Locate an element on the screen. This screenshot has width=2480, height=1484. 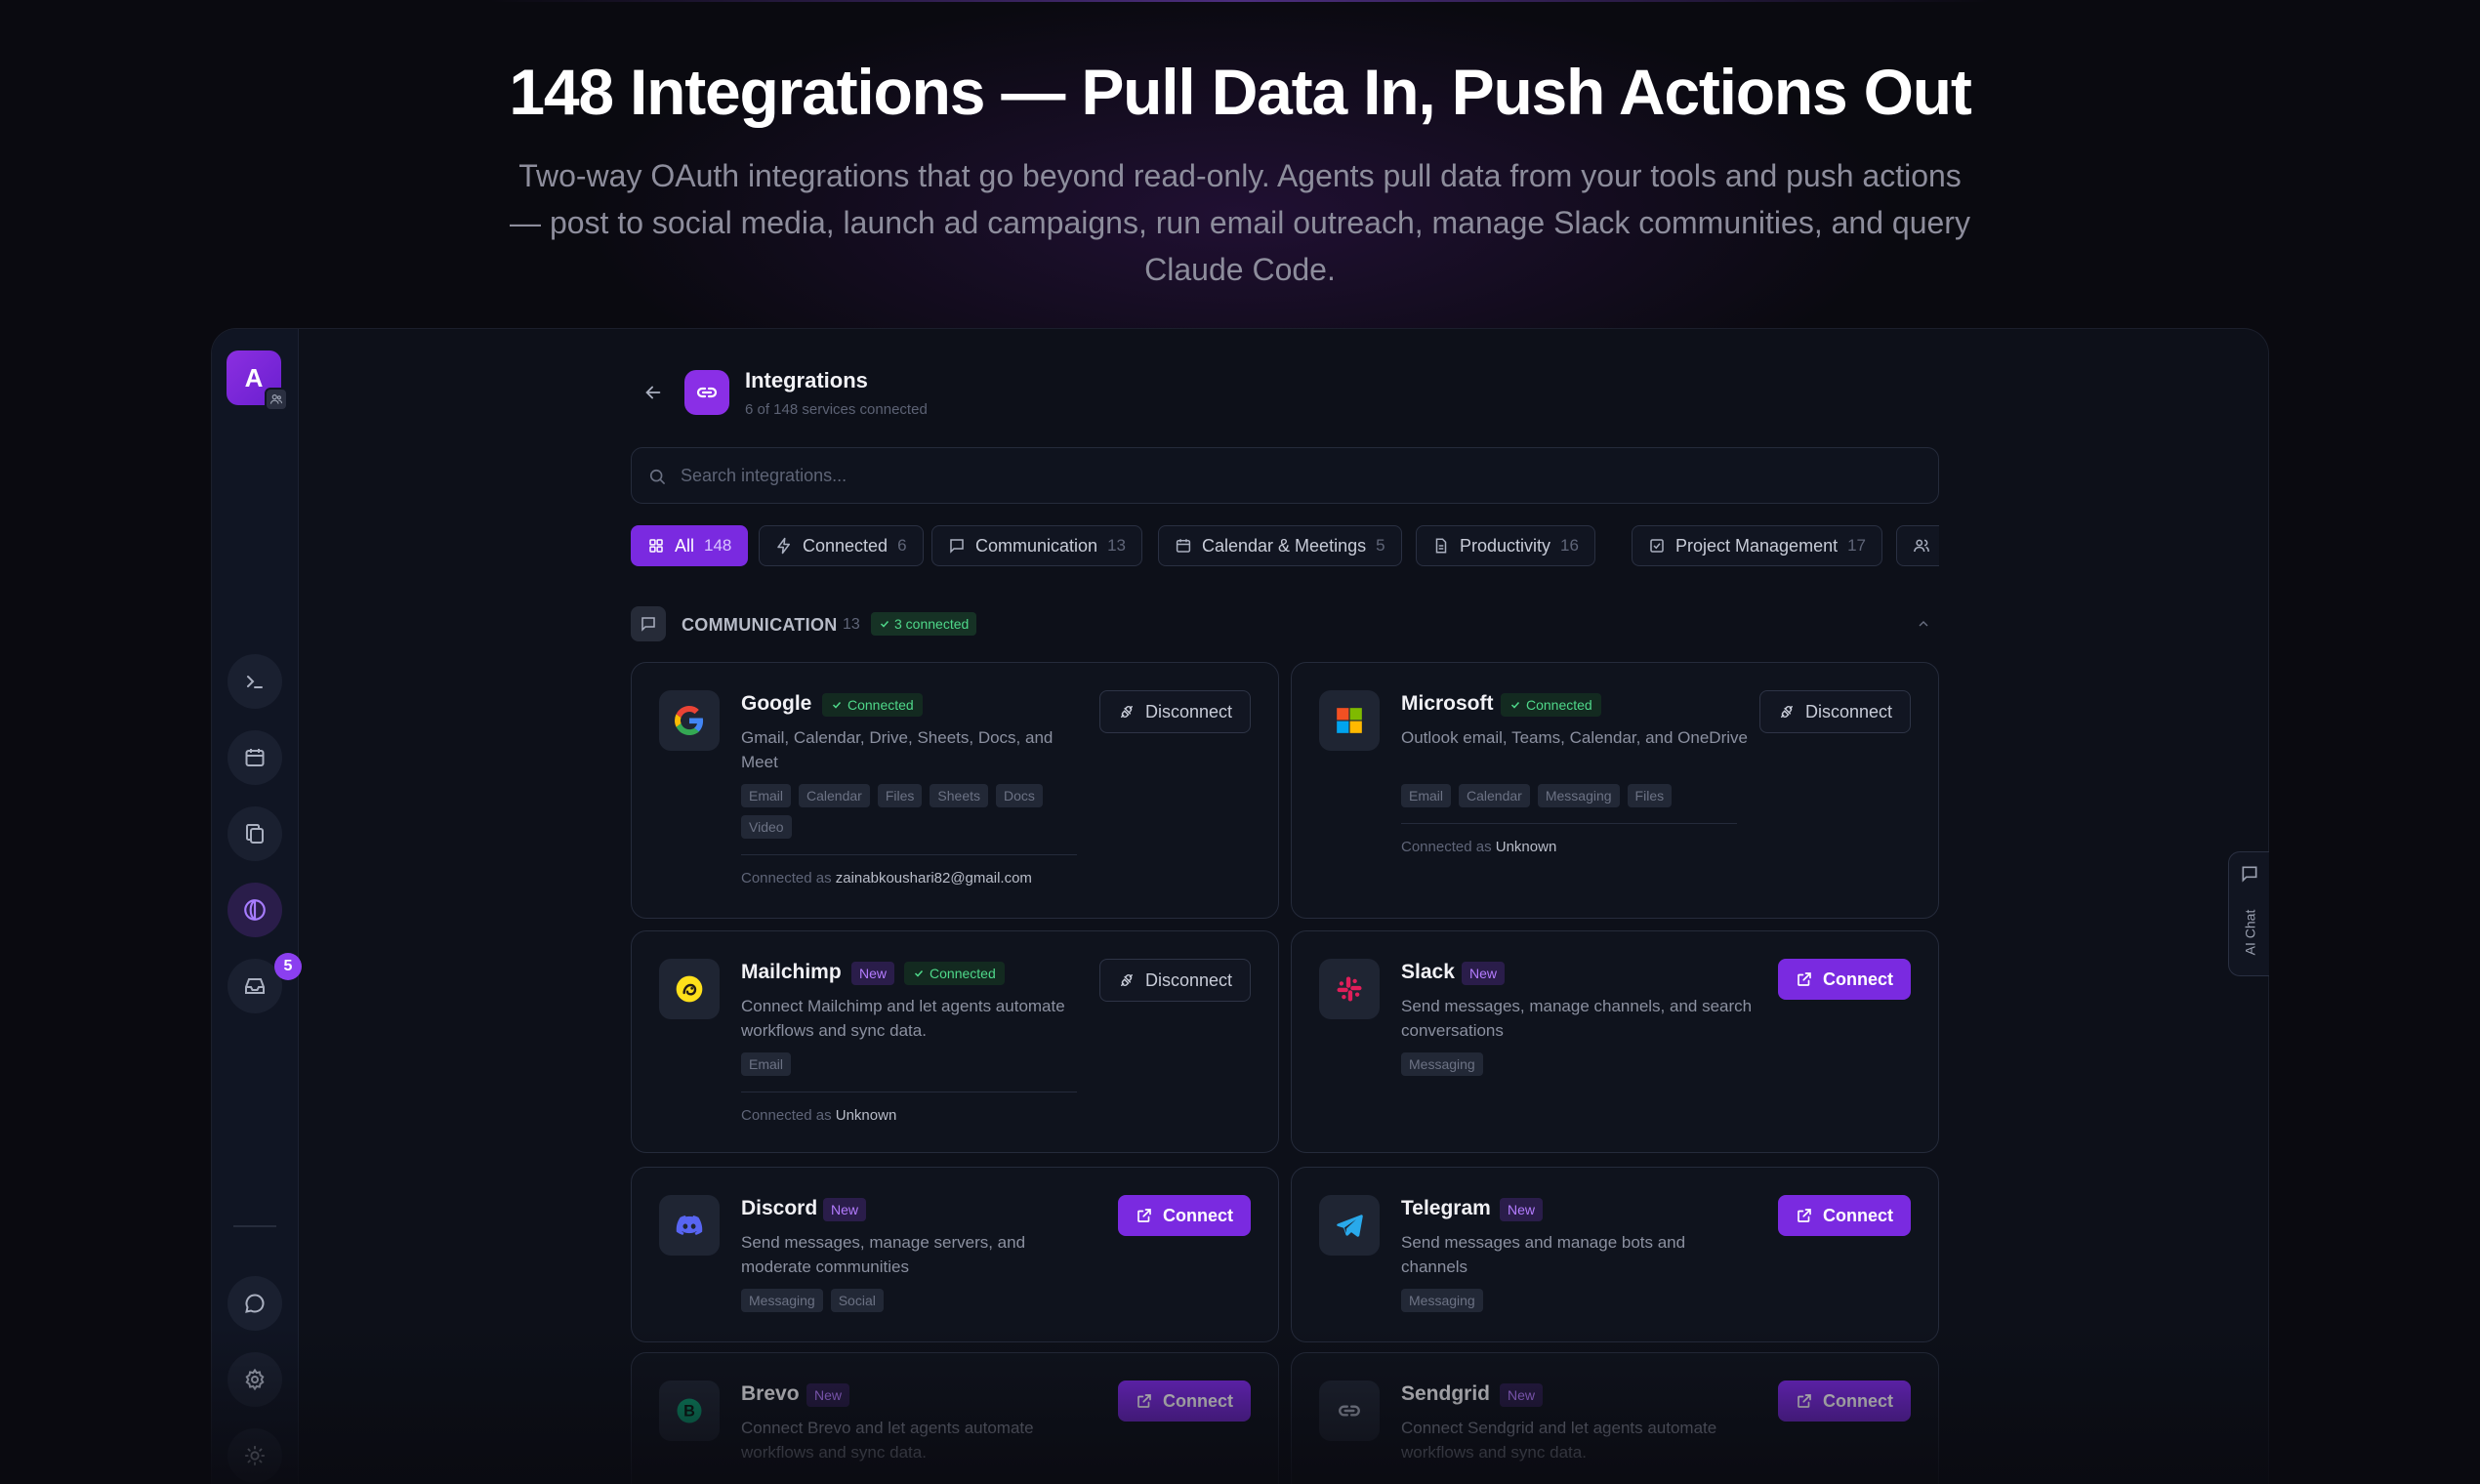
top-accent-line is located at coordinates (1240, 1).